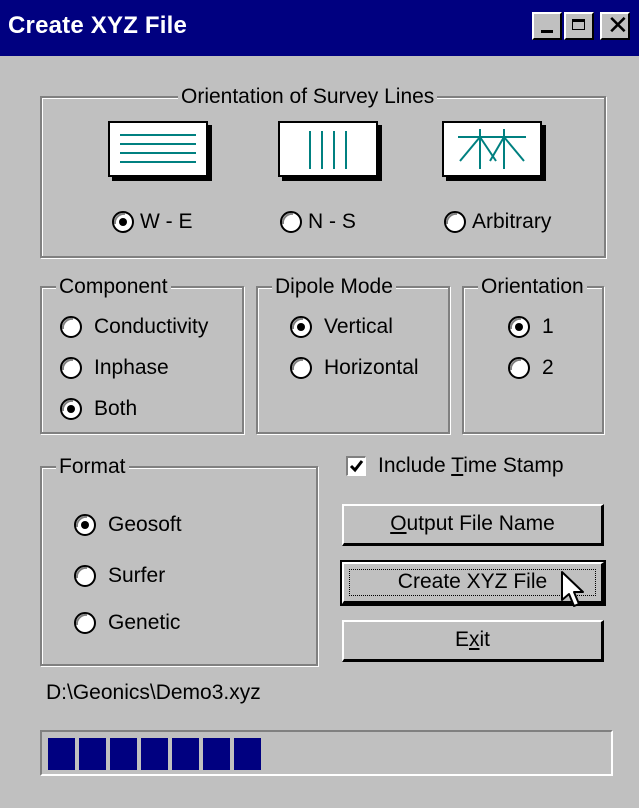 The image size is (639, 808). I want to click on time-stamp-checkbox, so click(356, 466).